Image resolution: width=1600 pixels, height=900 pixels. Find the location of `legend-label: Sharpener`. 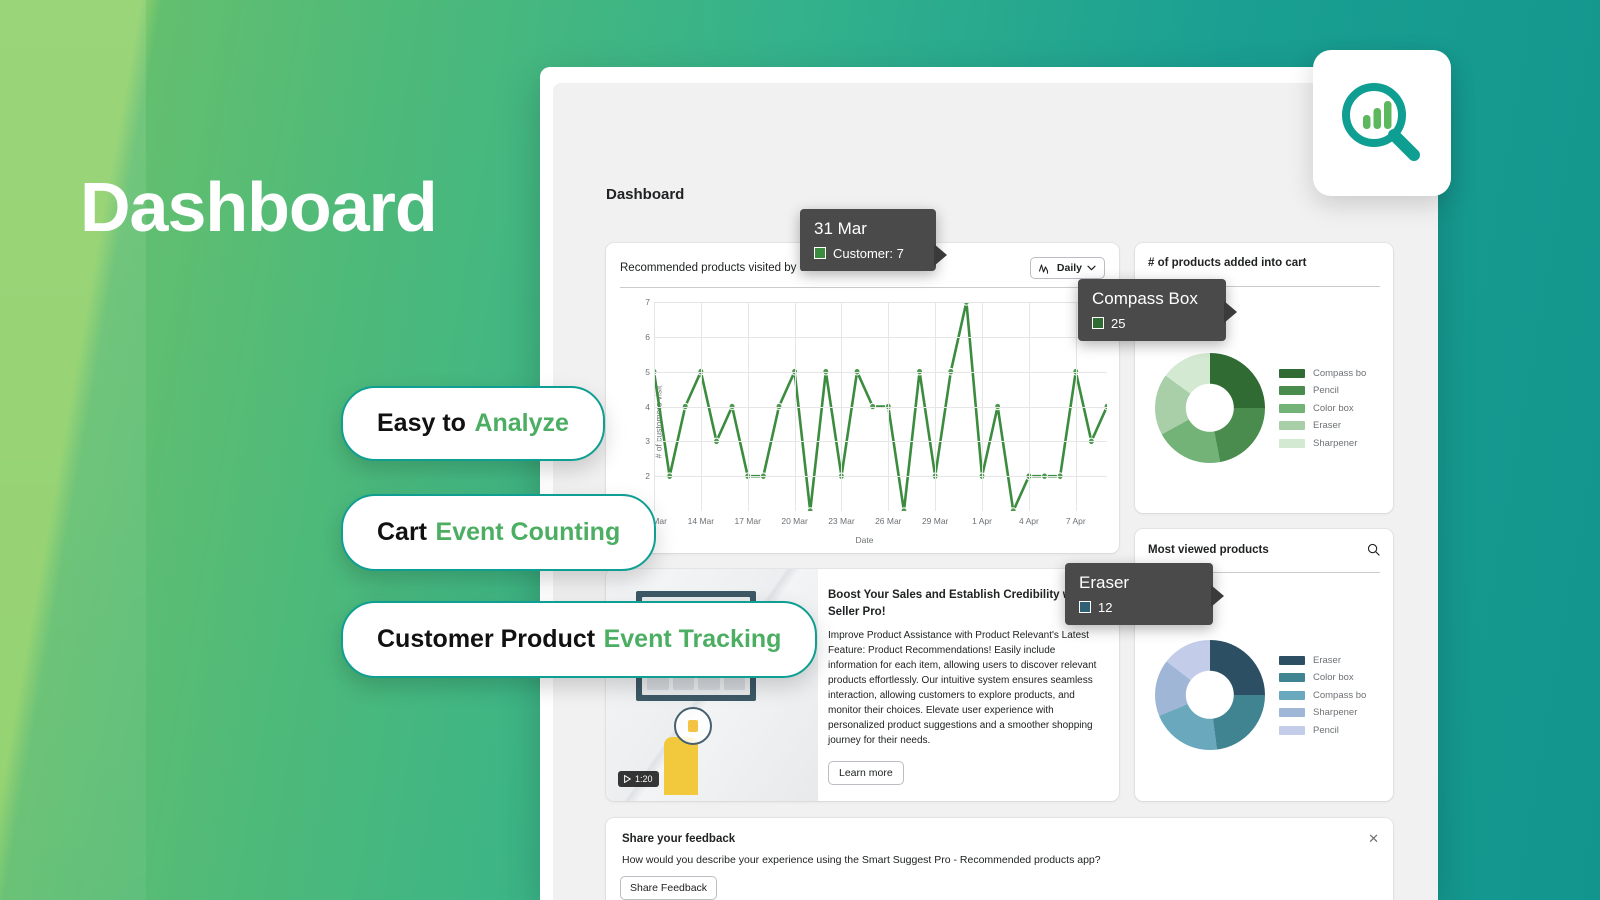

legend-label: Sharpener is located at coordinates (1335, 712).